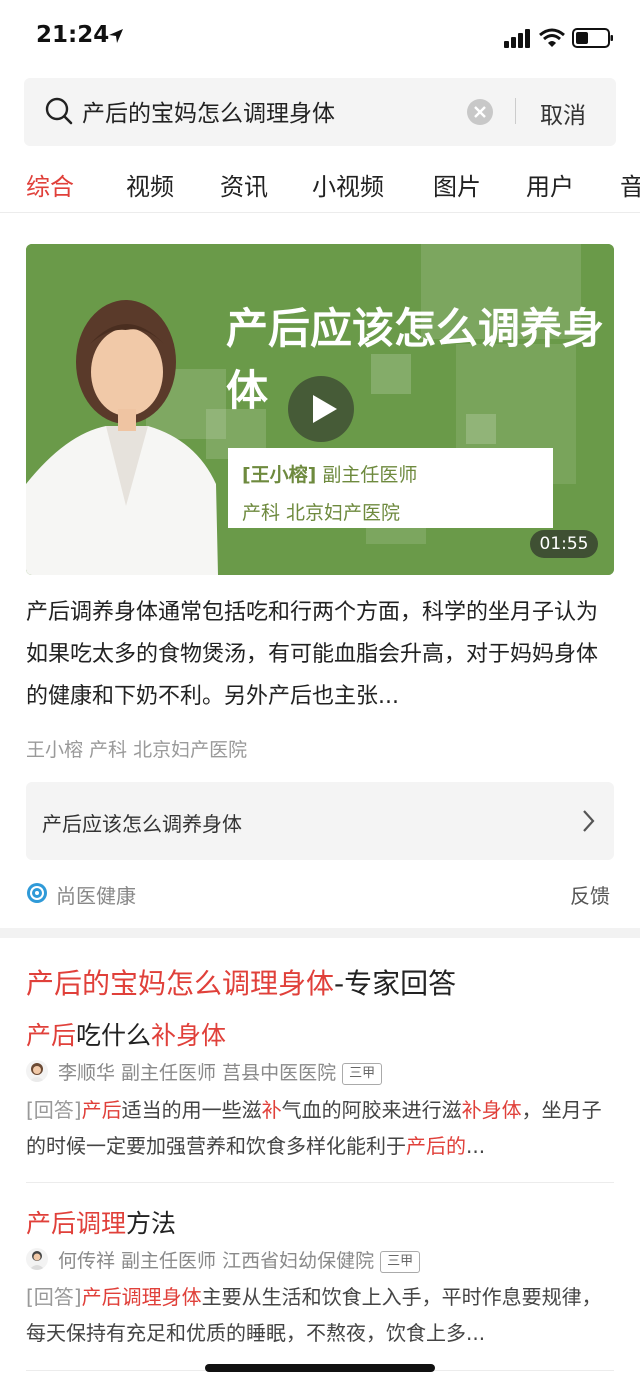 The width and height of the screenshot is (640, 1385). I want to click on tab-users: 用户, so click(550, 184).